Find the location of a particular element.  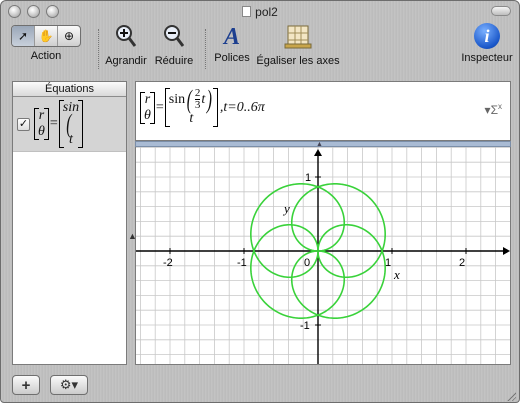

editor-lhs-r: r is located at coordinates (147, 99).